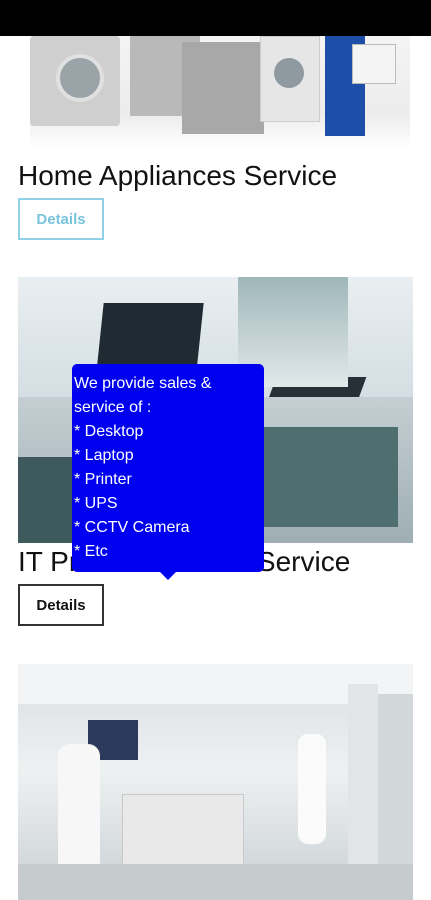 This screenshot has height=900, width=431. What do you see at coordinates (113, 407) in the screenshot?
I see `tooltip-line: service of :` at bounding box center [113, 407].